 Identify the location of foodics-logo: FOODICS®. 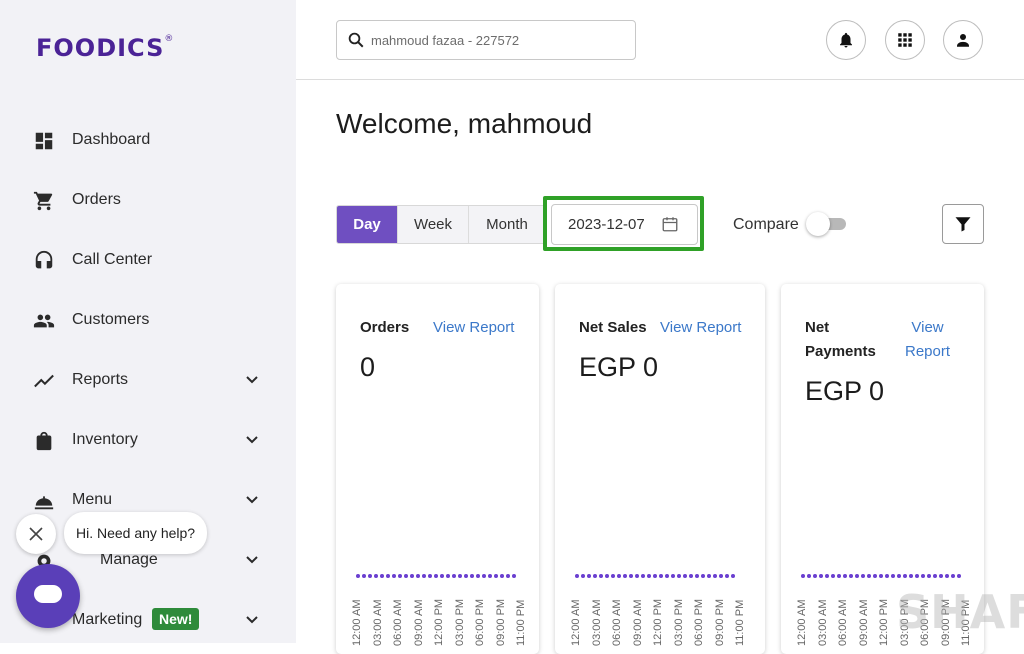
(105, 48).